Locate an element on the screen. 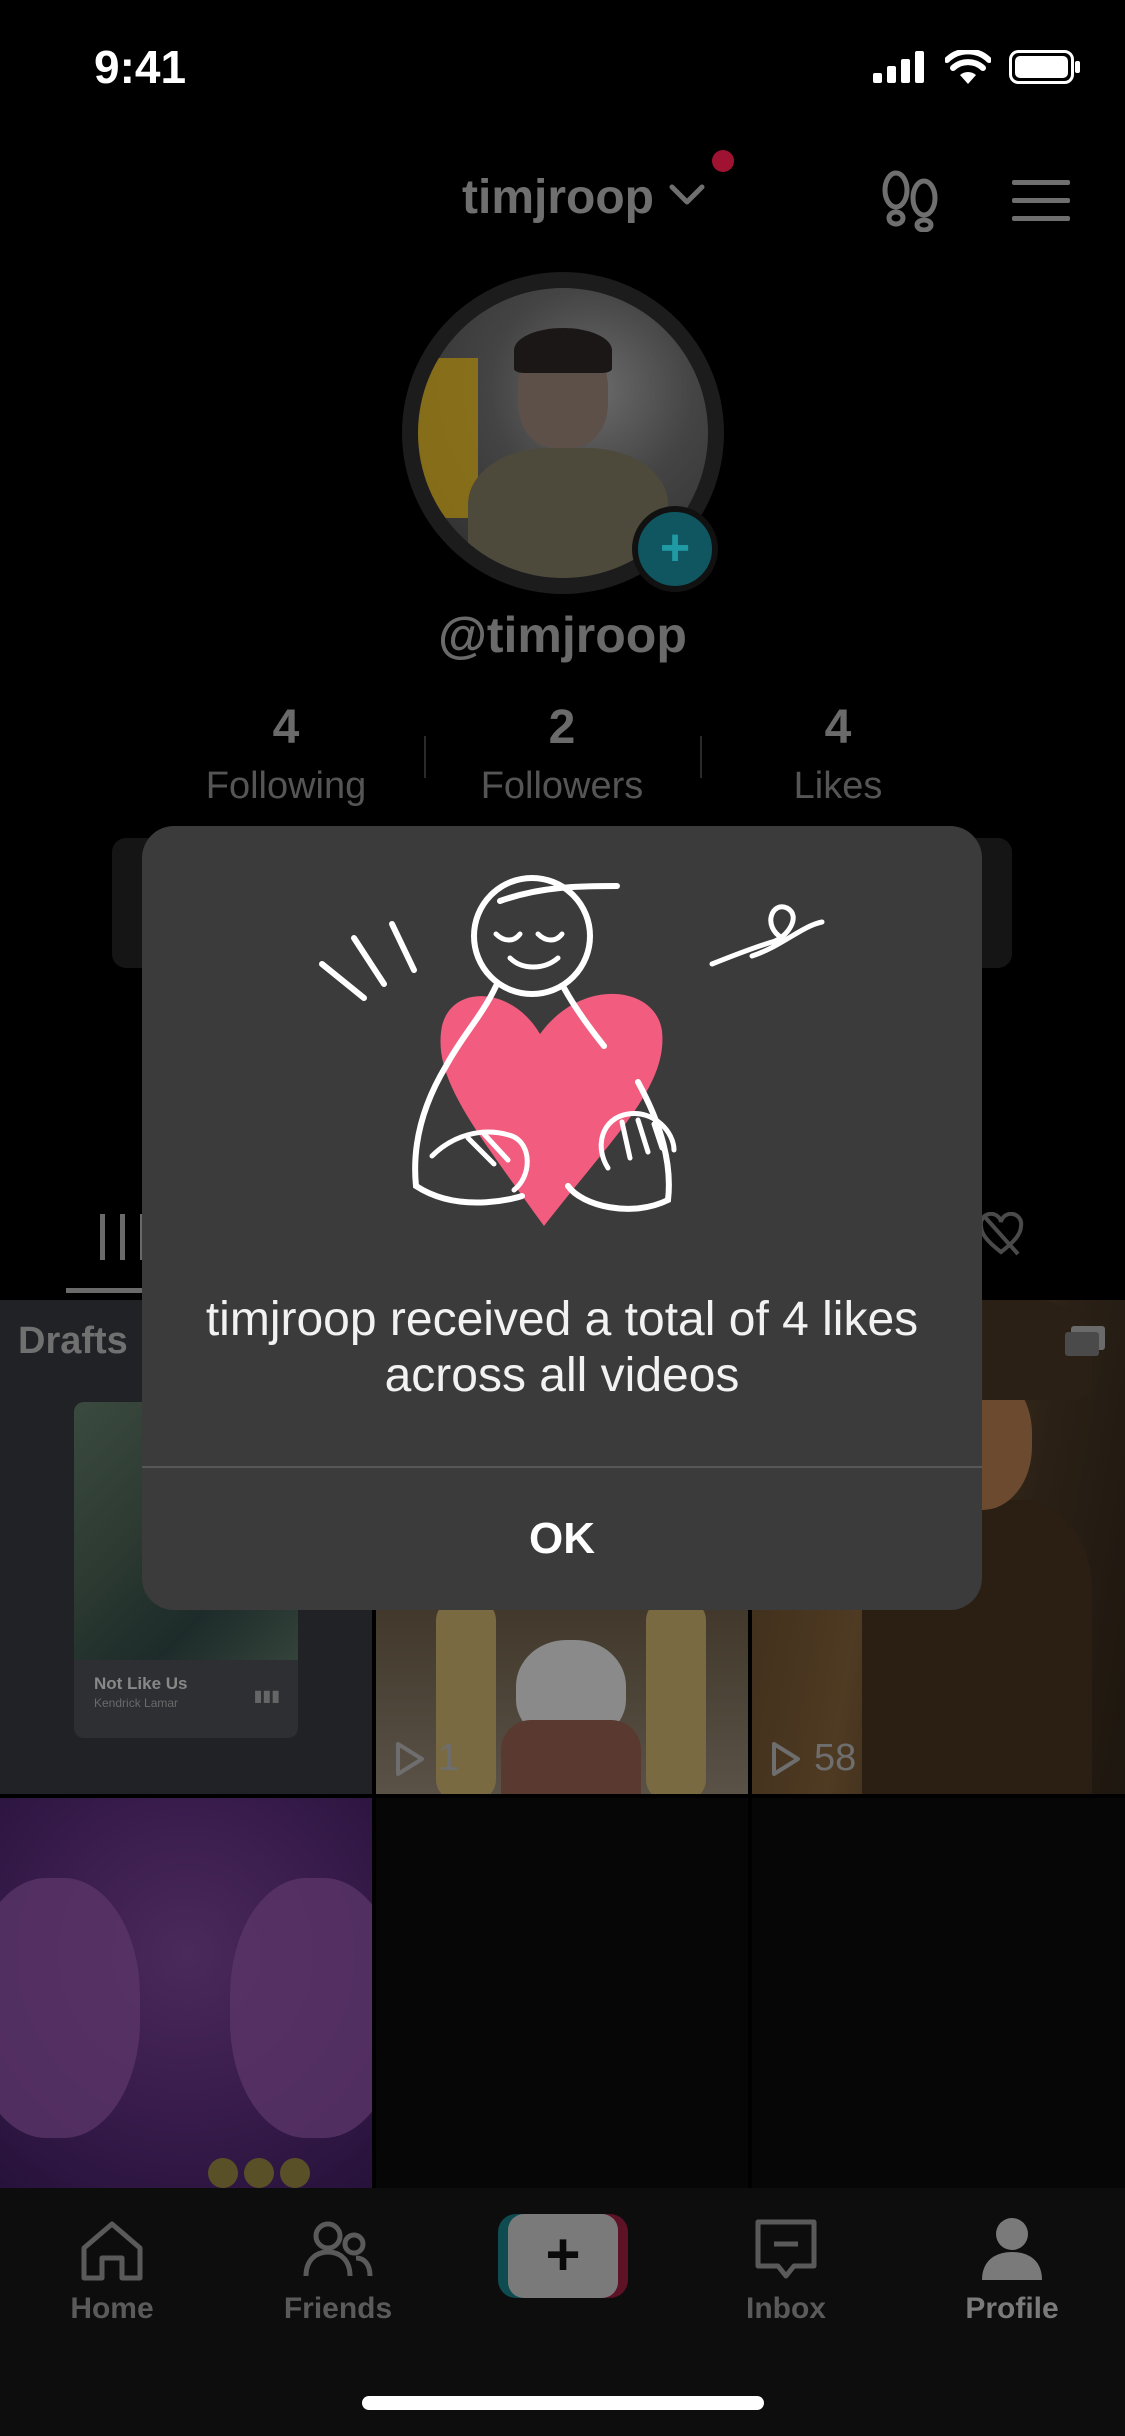  drafts-label: Drafts is located at coordinates (73, 1341).